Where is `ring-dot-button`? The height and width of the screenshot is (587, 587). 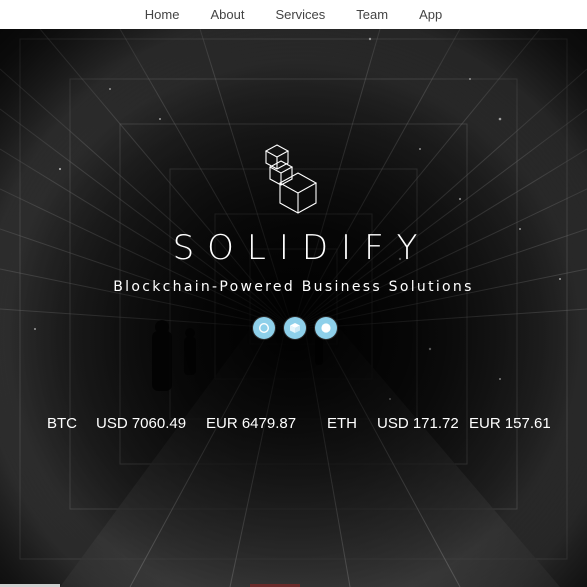
ring-dot-button is located at coordinates (264, 328).